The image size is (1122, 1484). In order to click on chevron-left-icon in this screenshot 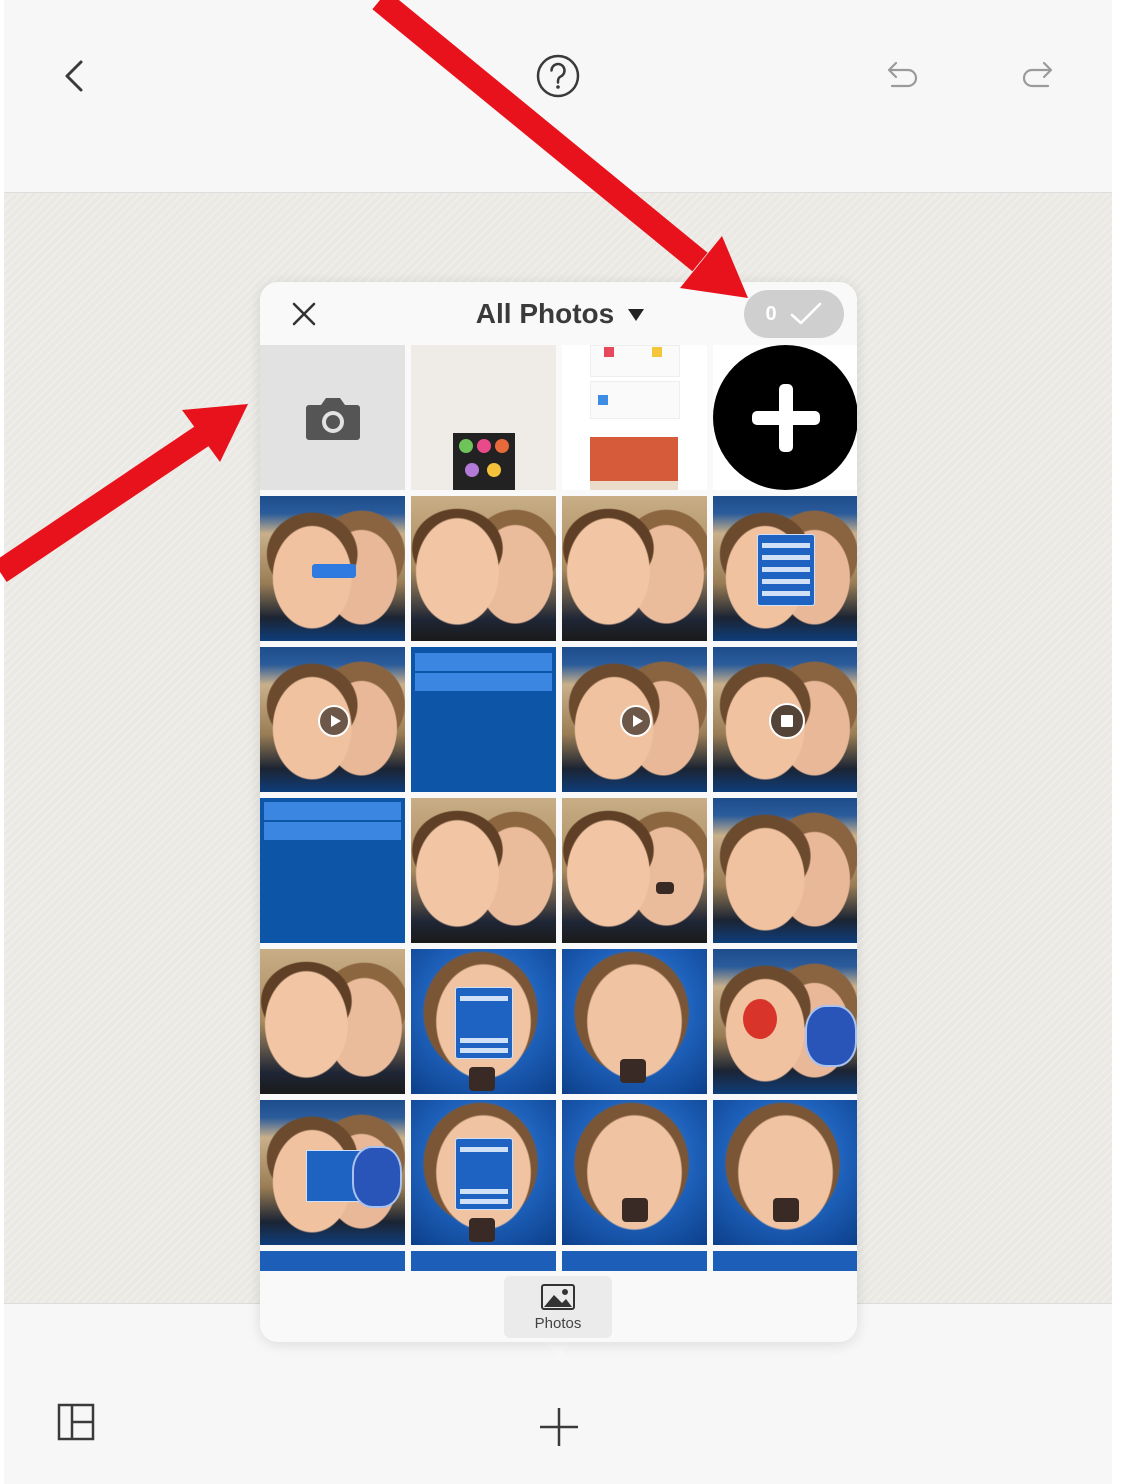, I will do `click(74, 76)`.